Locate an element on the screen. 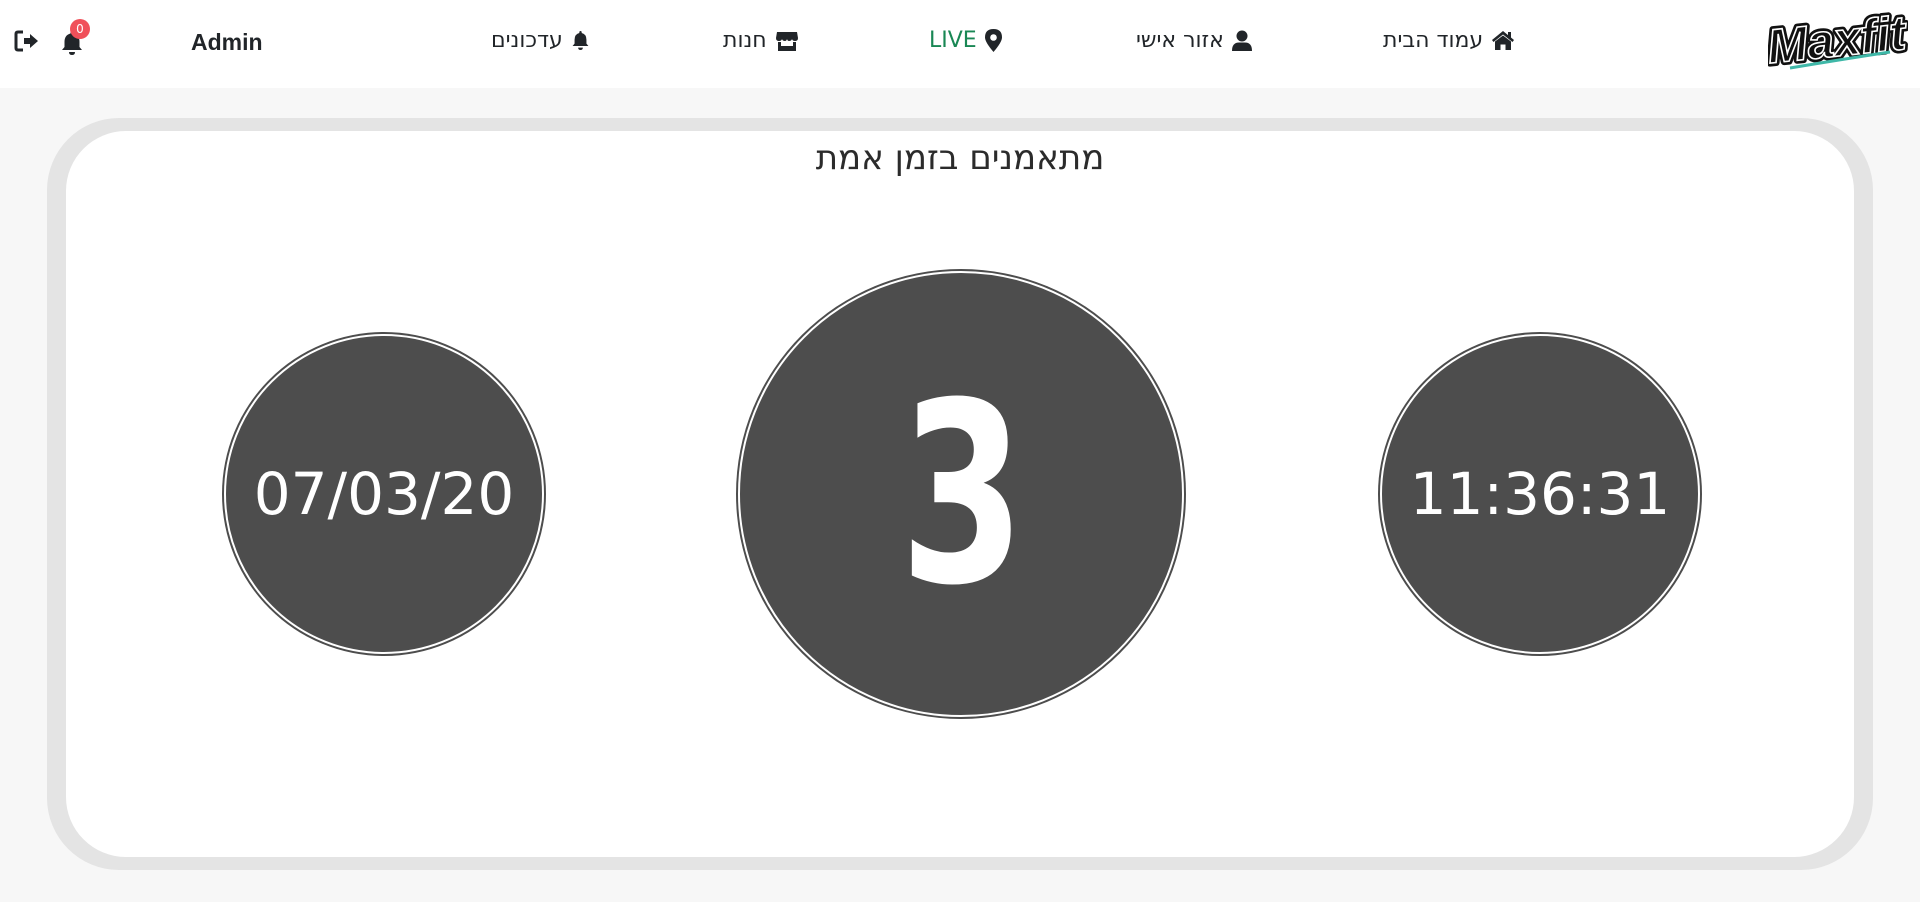 This screenshot has width=1920, height=902. nav-live: LIVE is located at coordinates (965, 40).